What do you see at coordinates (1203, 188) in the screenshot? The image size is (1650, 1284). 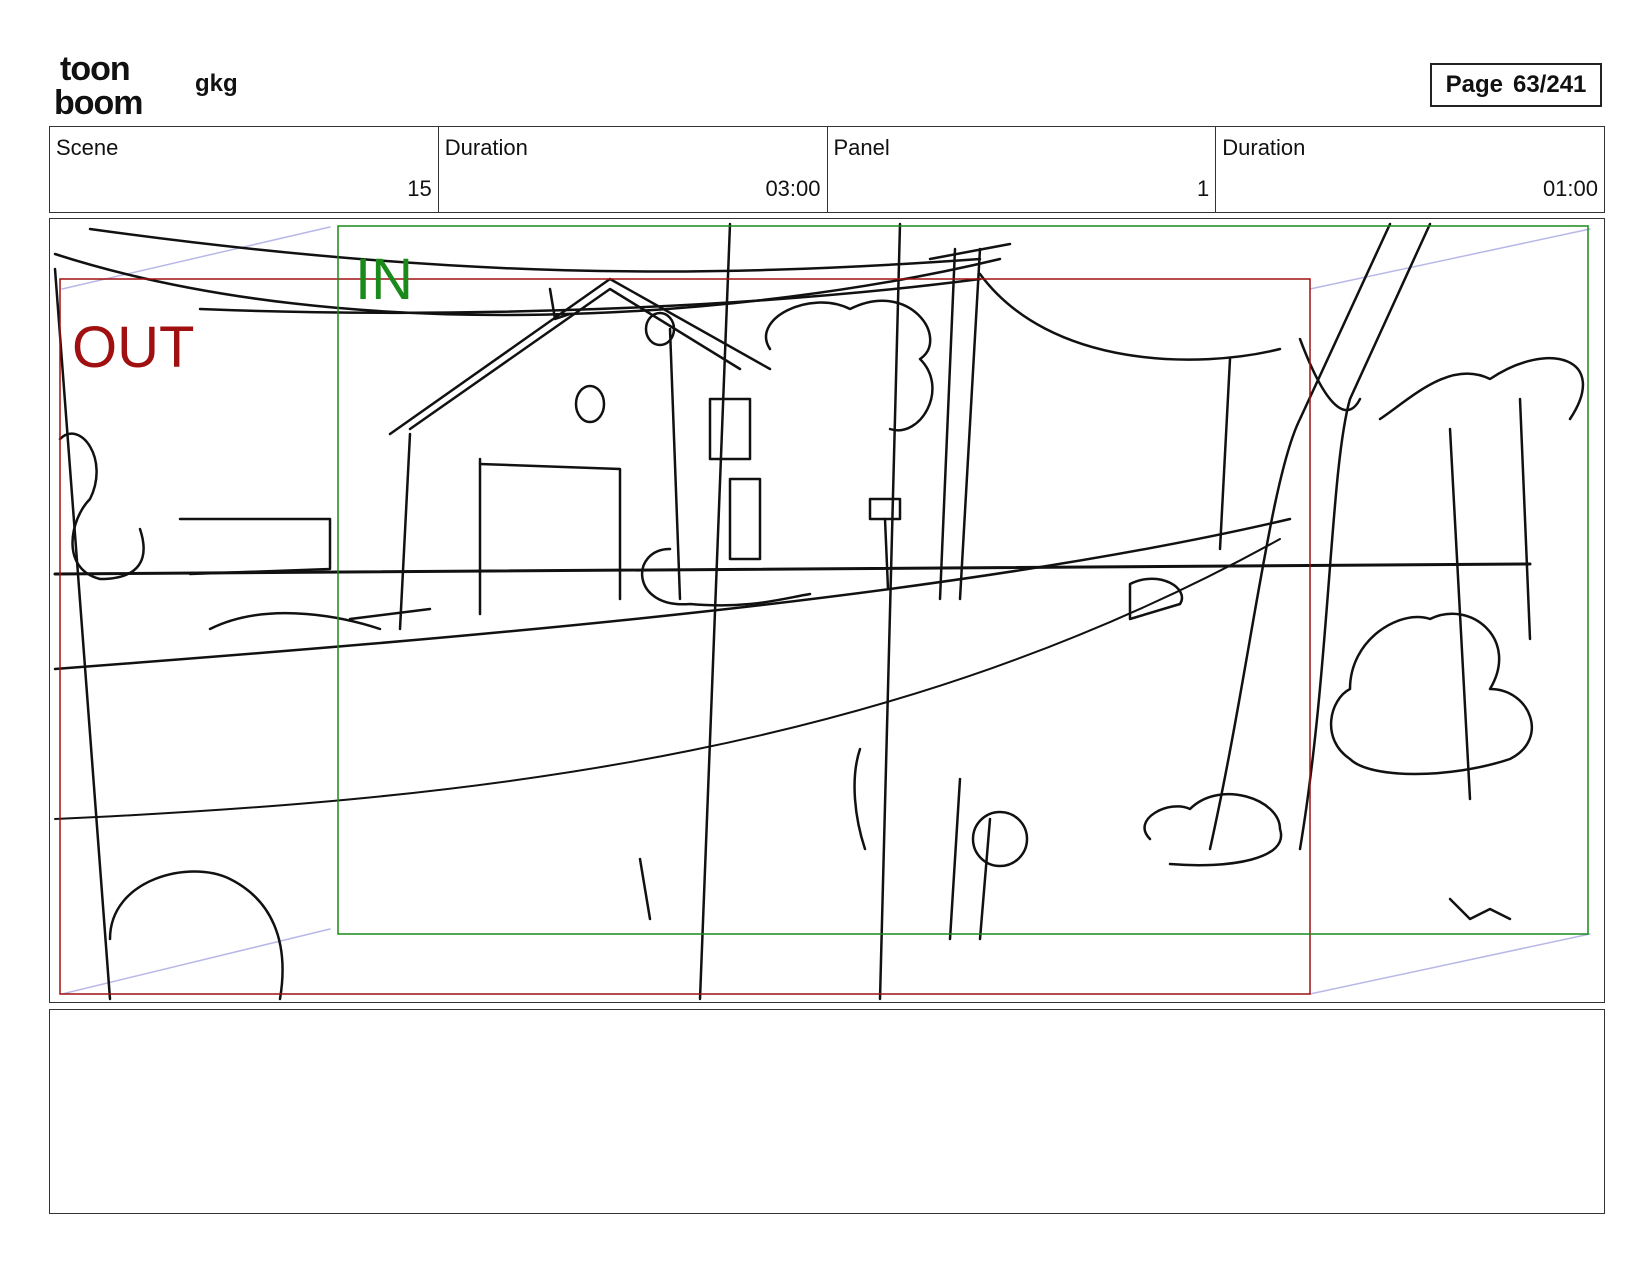 I see `panel-value: 1` at bounding box center [1203, 188].